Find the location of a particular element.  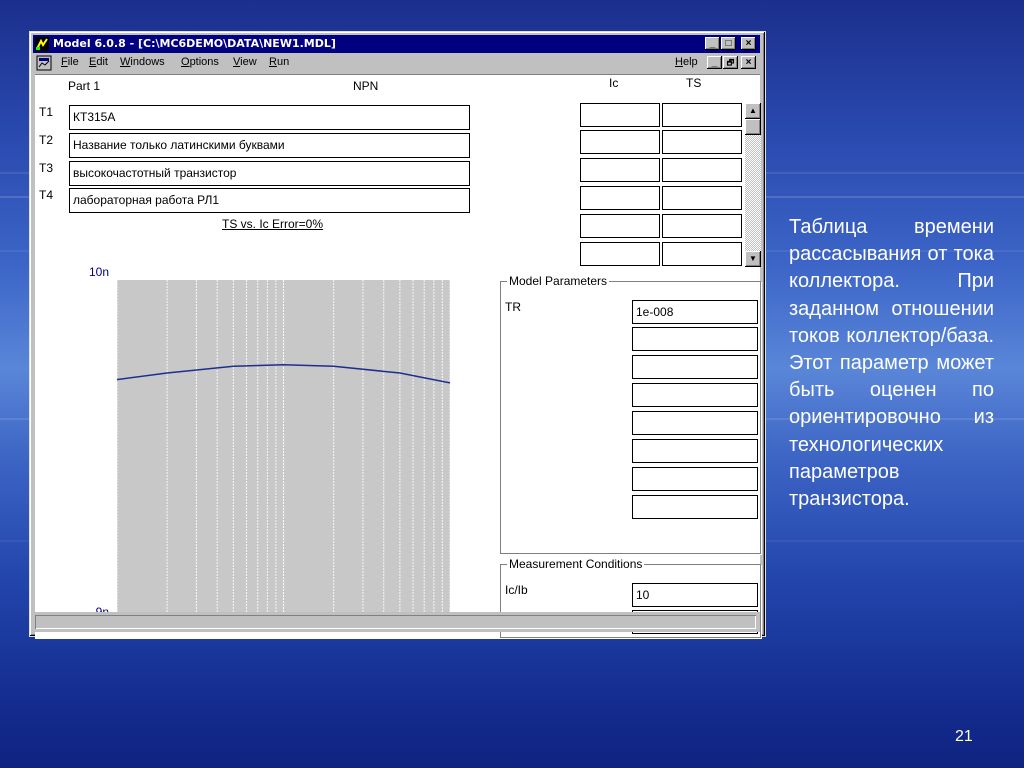

tr-value-field: 1e-008 is located at coordinates (695, 312).